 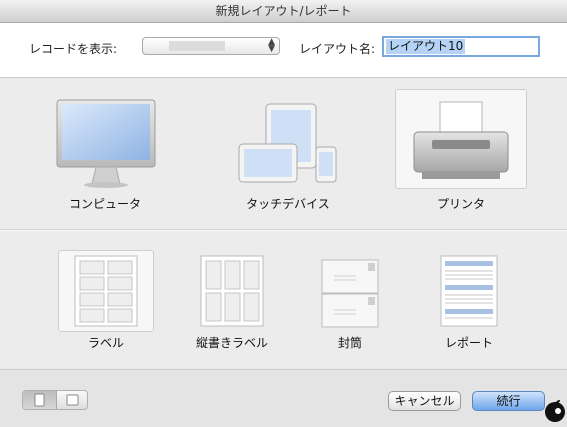 I want to click on device-touch: タッチデバイス, so click(x=288, y=153).